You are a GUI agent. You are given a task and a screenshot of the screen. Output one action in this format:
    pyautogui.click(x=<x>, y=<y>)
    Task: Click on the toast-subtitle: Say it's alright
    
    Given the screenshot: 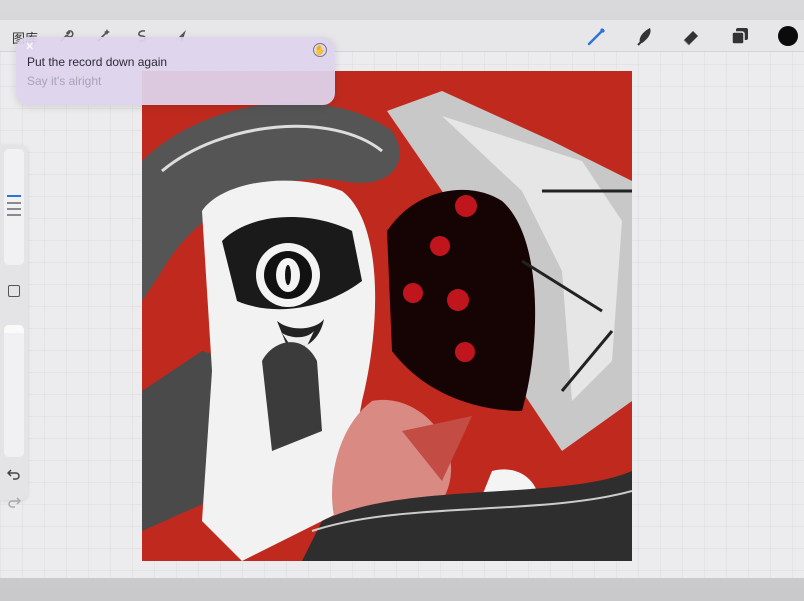 What is the action you would take?
    pyautogui.click(x=64, y=81)
    